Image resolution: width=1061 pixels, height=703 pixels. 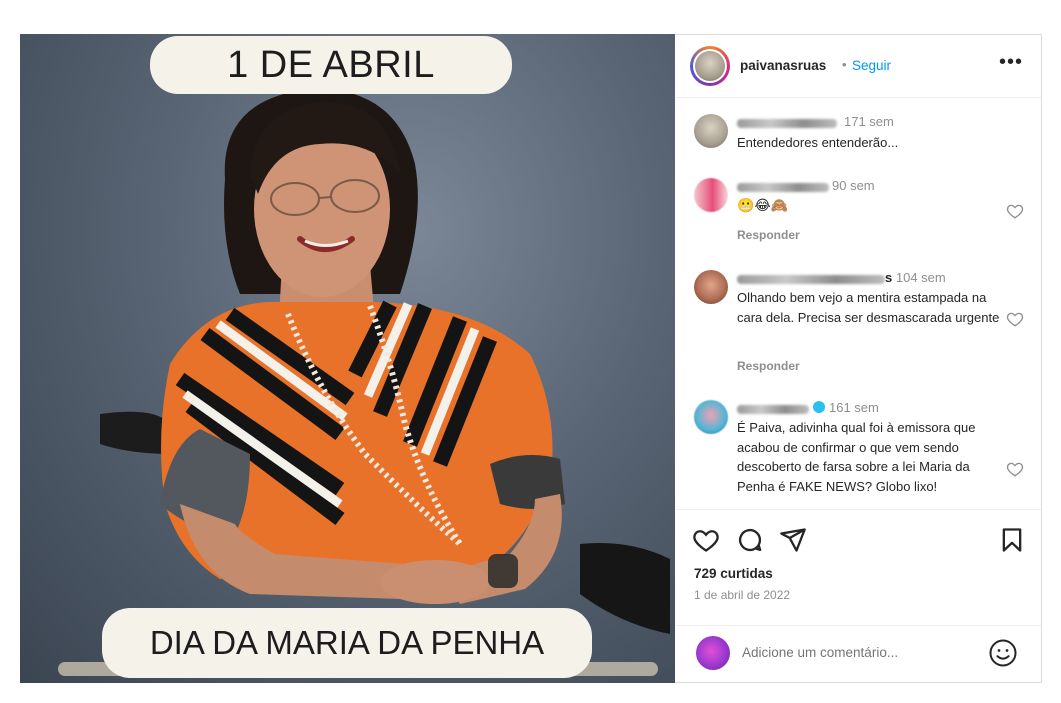 I want to click on follow-button: Seguir, so click(x=871, y=65).